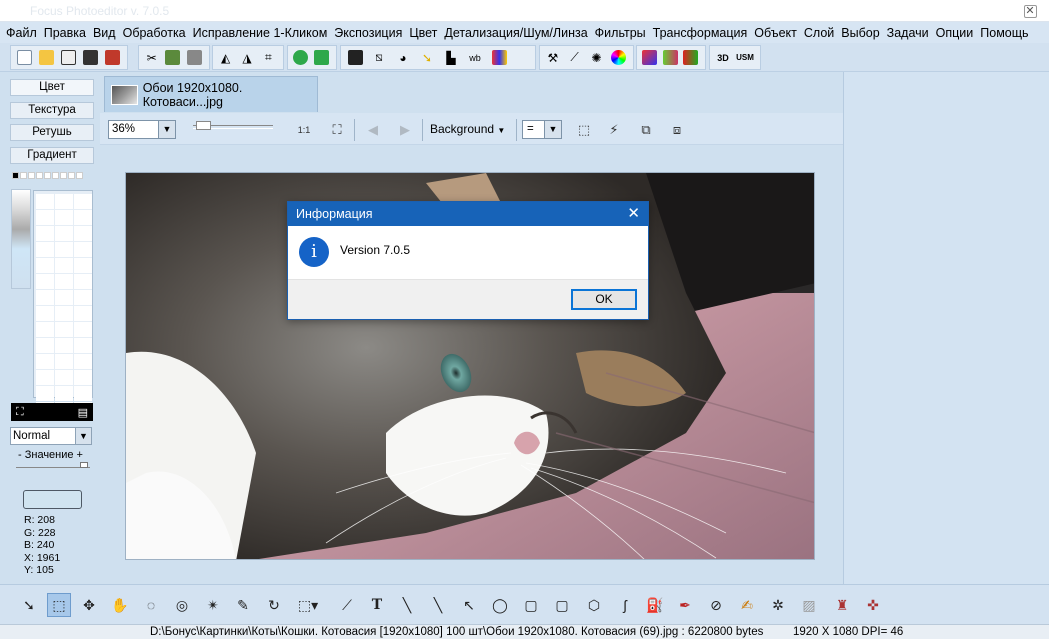 Image resolution: width=1049 pixels, height=639 pixels. I want to click on slider-knob, so click(84, 465).